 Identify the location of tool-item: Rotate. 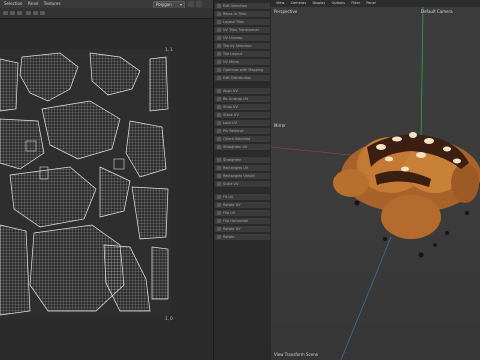
(242, 237).